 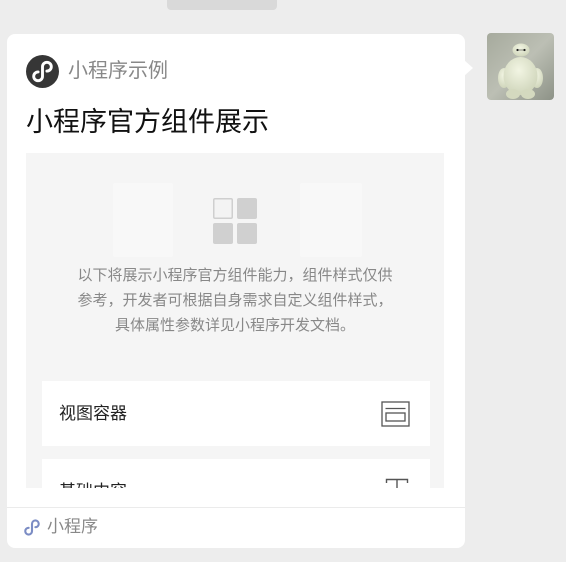 I want to click on bubble-arrow, so click(x=468, y=68).